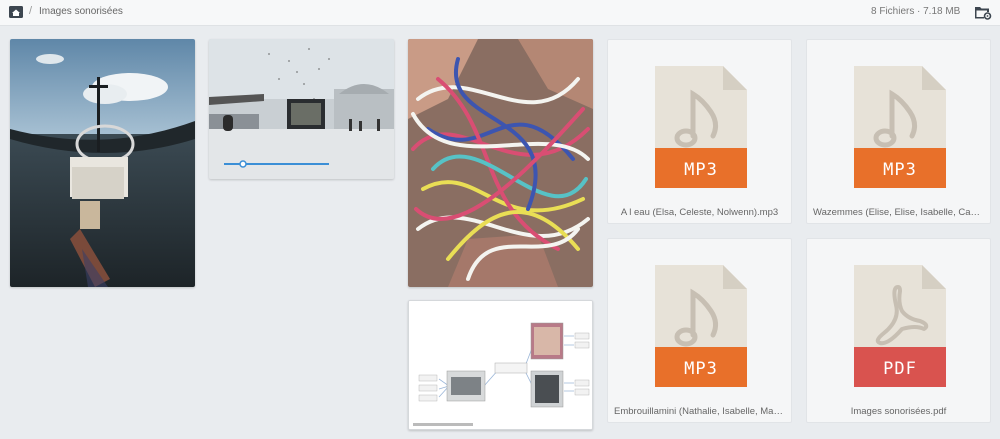  I want to click on file-count: 8 Fichiers, so click(893, 11).